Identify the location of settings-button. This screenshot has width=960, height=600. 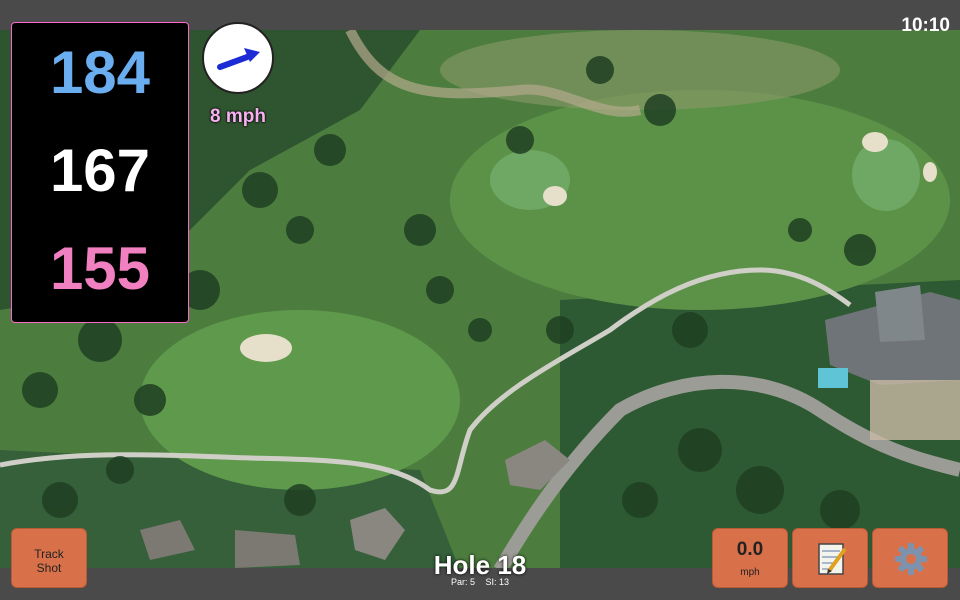
(910, 558).